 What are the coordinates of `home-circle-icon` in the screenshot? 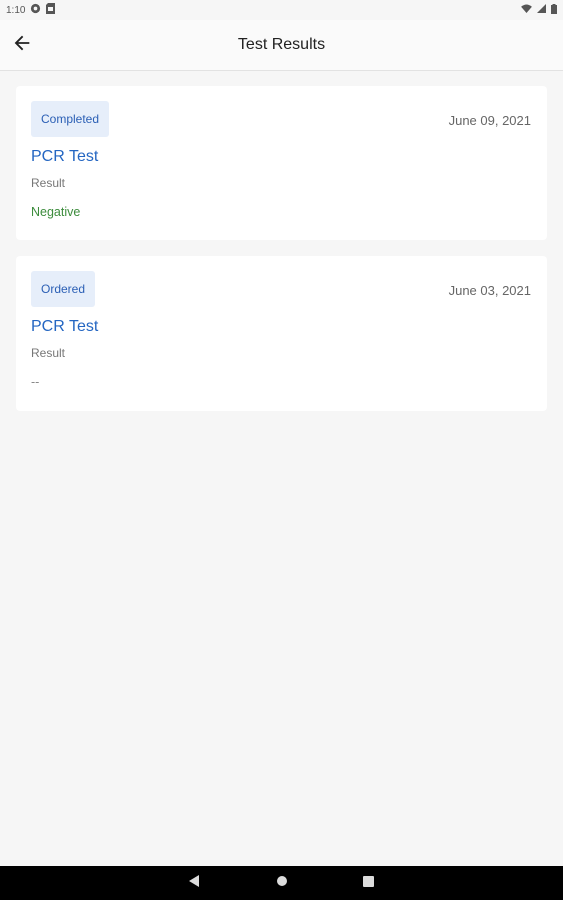 It's located at (282, 883).